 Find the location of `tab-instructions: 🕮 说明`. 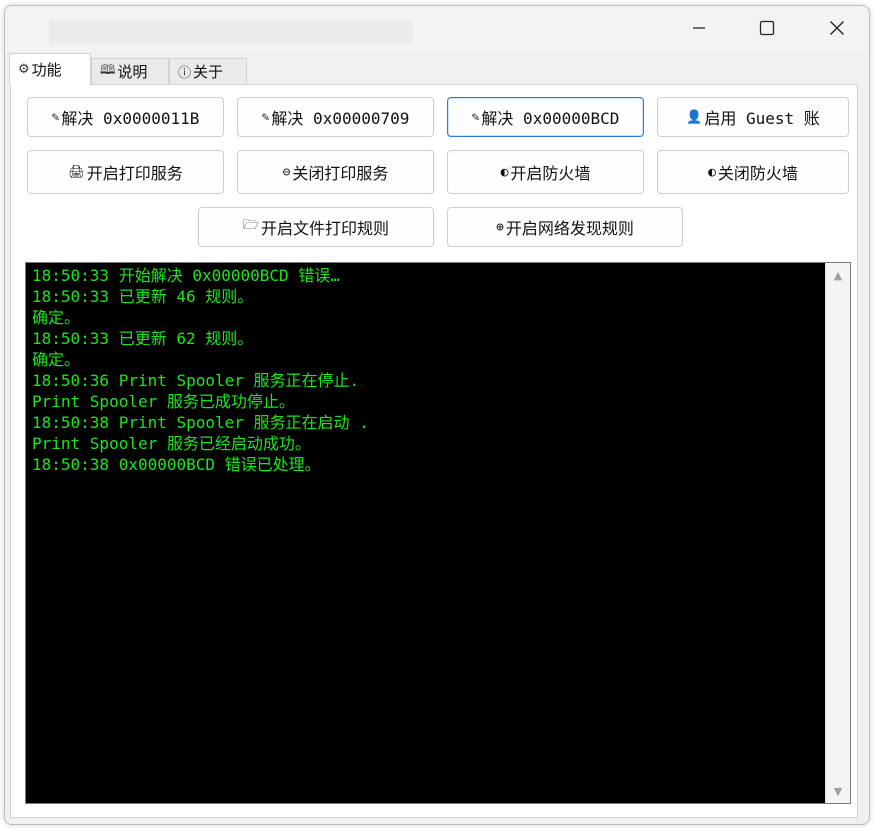

tab-instructions: 🕮 说明 is located at coordinates (130, 71).